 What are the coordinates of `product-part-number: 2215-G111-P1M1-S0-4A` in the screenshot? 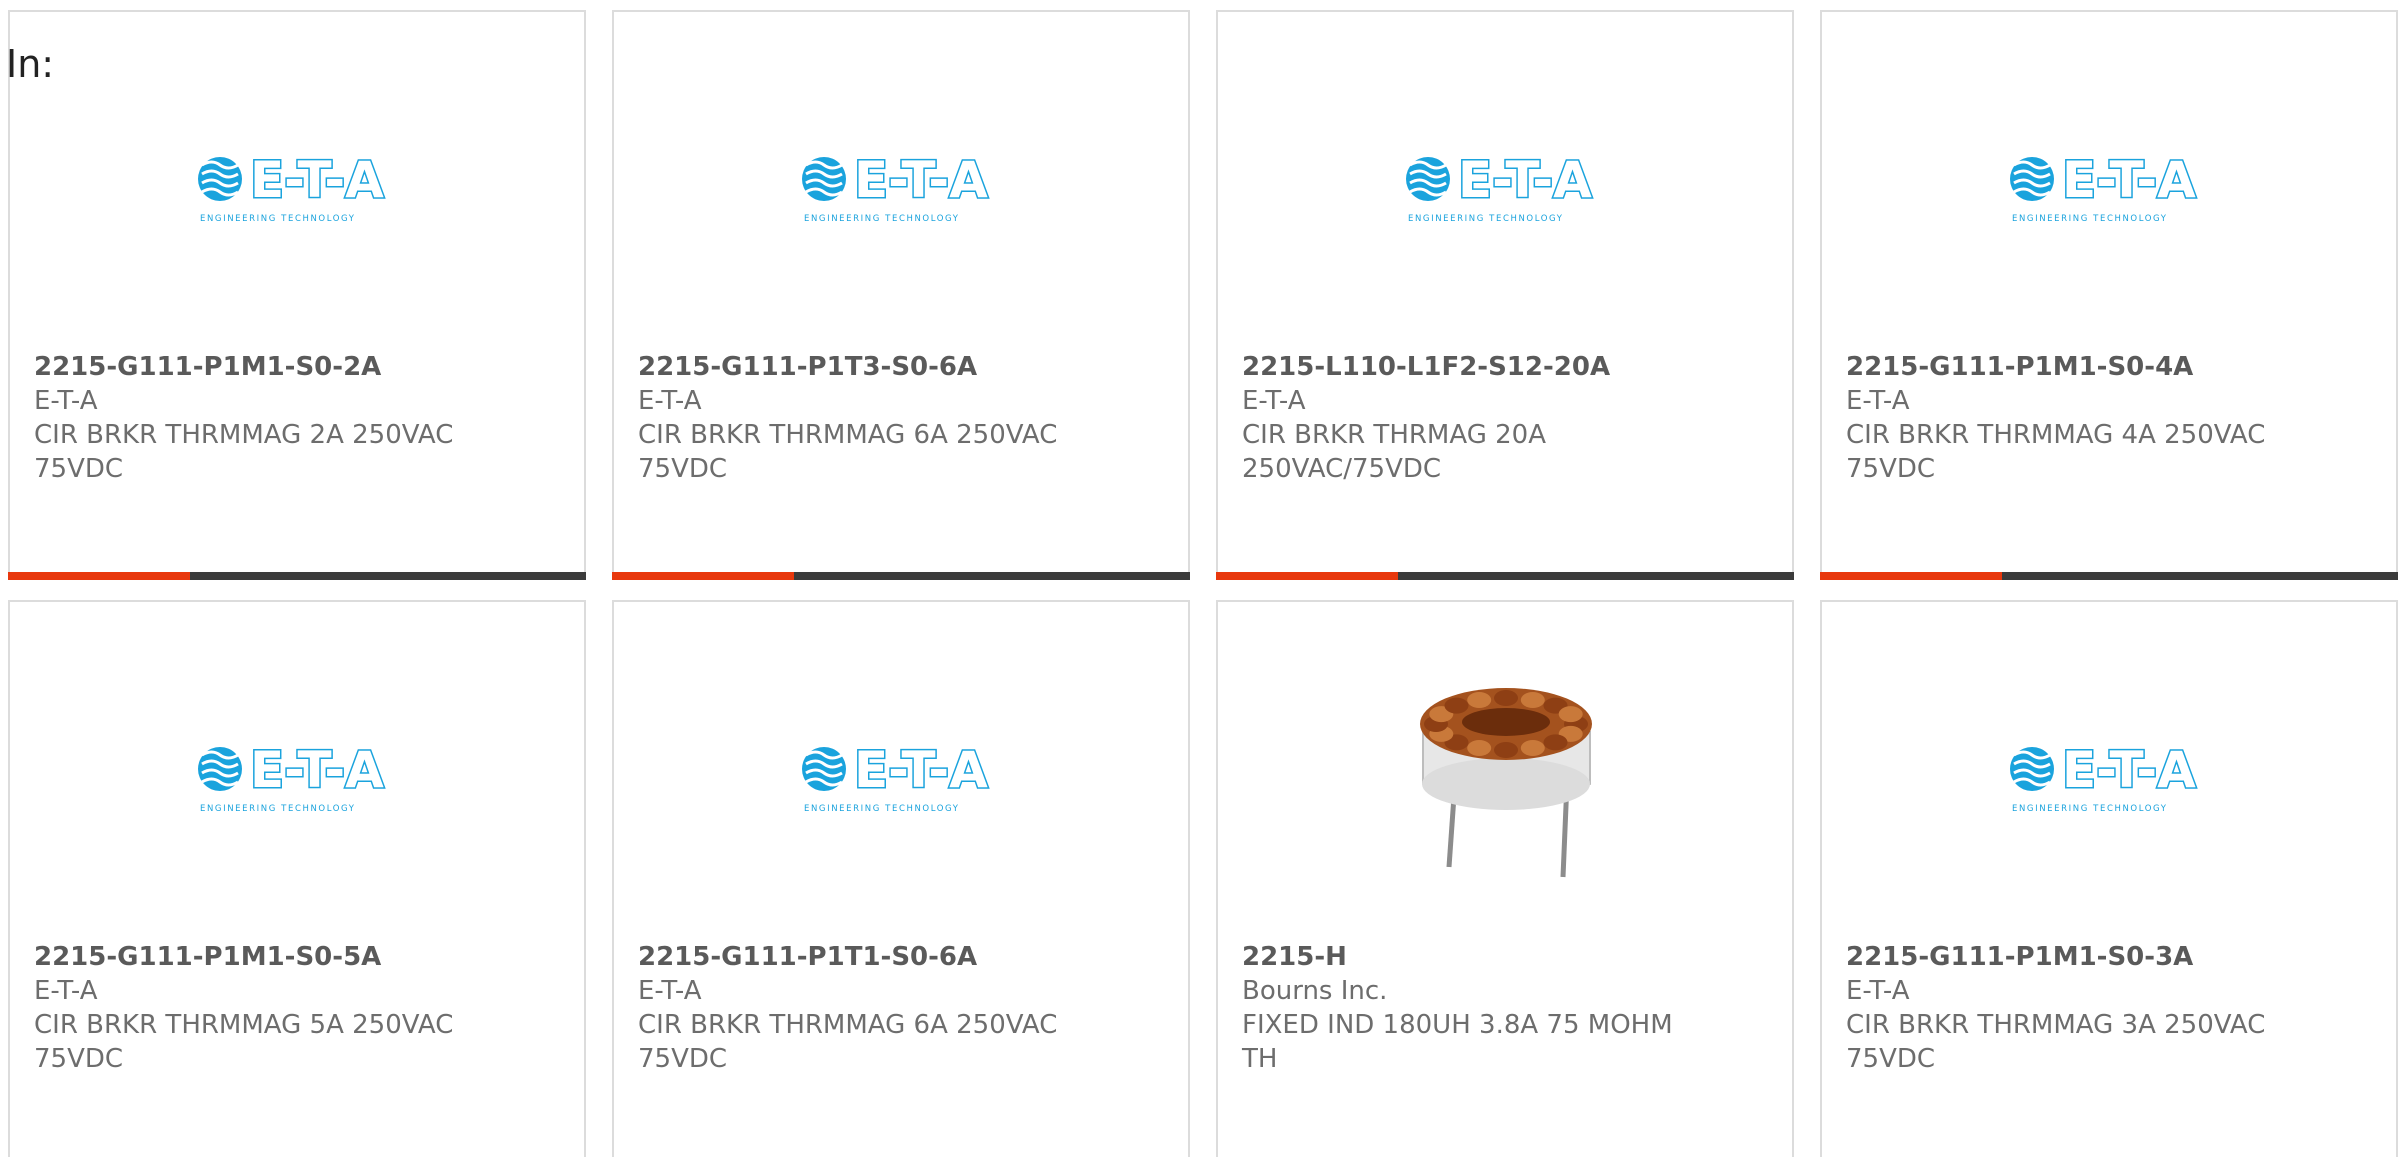 It's located at (2109, 367).